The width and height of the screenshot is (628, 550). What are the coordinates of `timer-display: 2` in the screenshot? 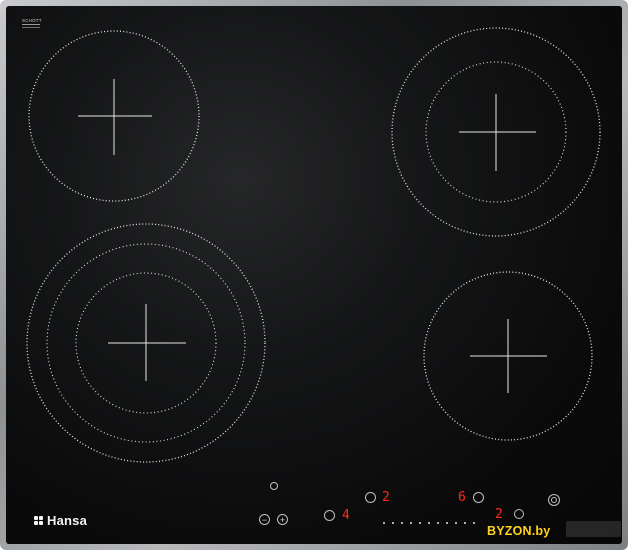 It's located at (499, 514).